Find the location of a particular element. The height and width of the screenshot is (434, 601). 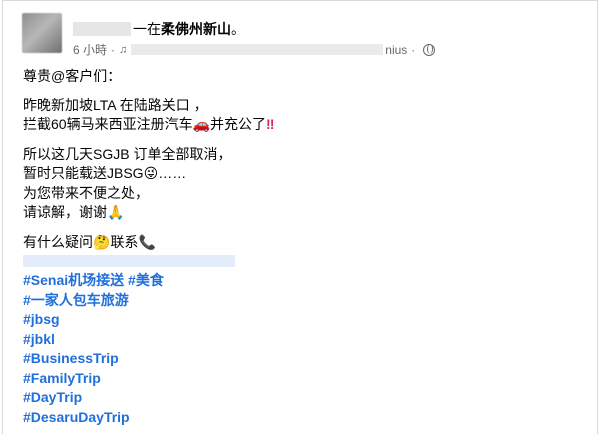

hashtag-line-5: #BusinessTrip is located at coordinates (303, 359).